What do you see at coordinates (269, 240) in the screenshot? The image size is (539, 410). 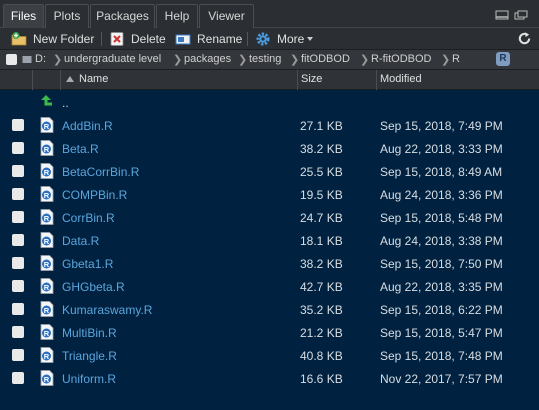 I see `file-row: R Data.R 18.1 KB Aug 24, 2018, 3:38 PM` at bounding box center [269, 240].